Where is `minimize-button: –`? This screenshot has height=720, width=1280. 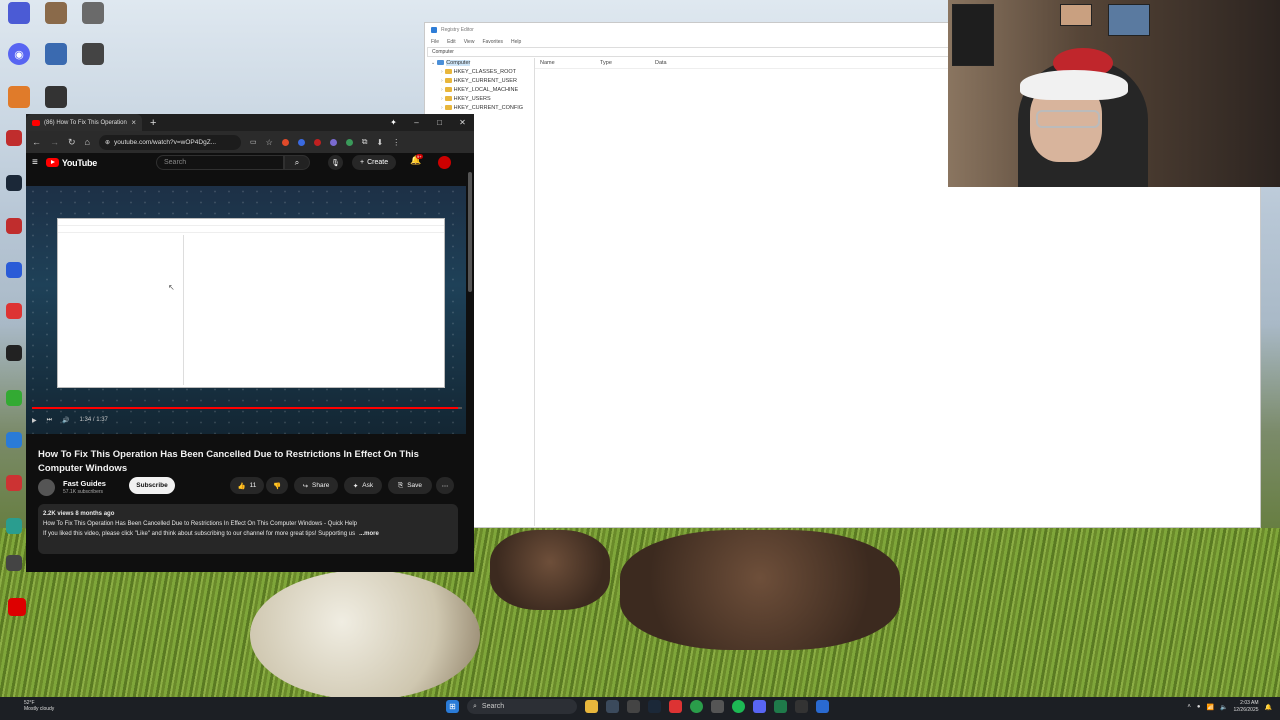 minimize-button: – is located at coordinates (416, 122).